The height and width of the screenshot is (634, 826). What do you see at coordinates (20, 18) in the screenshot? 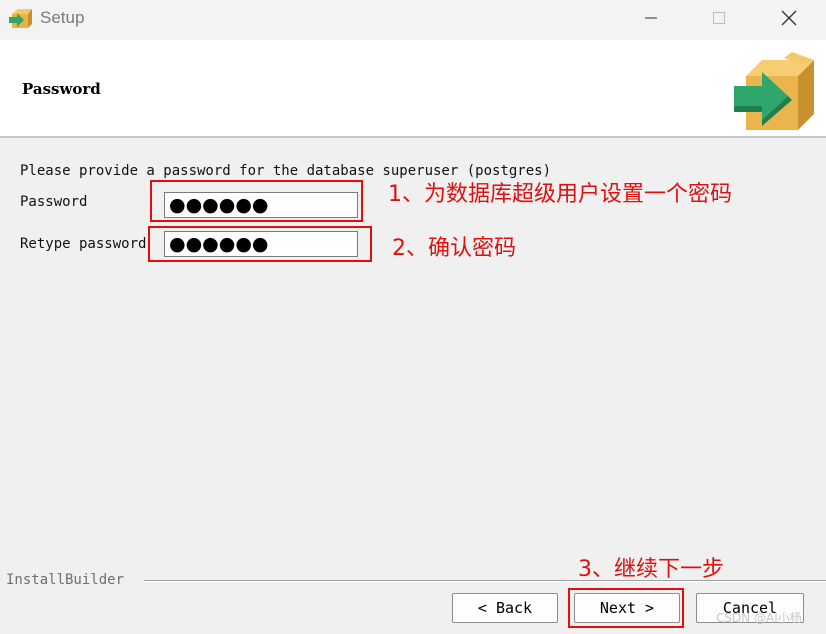
I see `box-arrow-icon` at bounding box center [20, 18].